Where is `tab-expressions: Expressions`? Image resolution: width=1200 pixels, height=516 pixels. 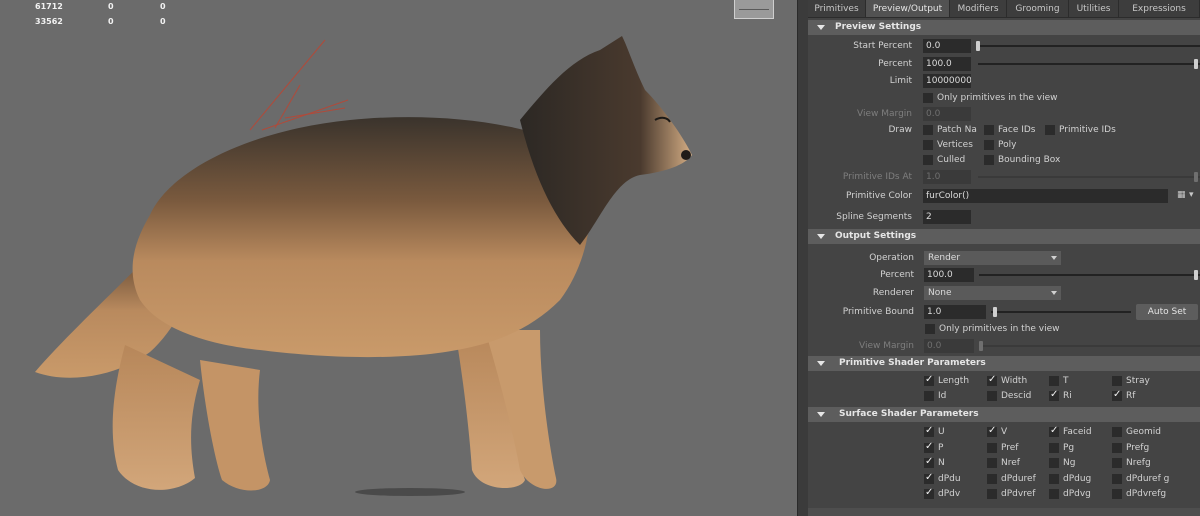 tab-expressions: Expressions is located at coordinates (1159, 8).